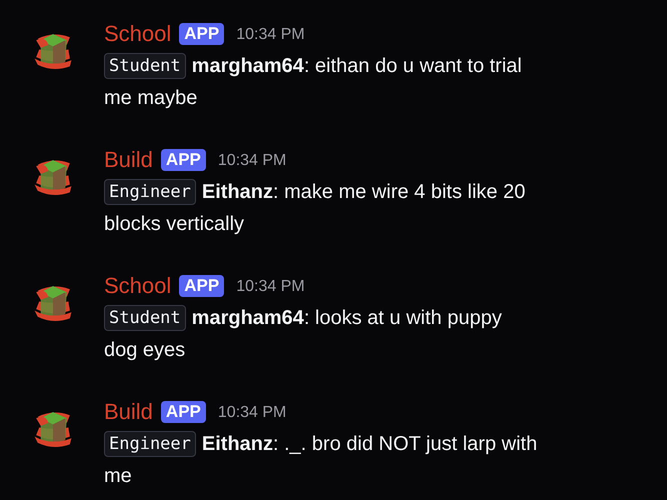 Image resolution: width=667 pixels, height=500 pixels. What do you see at coordinates (151, 98) in the screenshot?
I see `message-text: me maybe` at bounding box center [151, 98].